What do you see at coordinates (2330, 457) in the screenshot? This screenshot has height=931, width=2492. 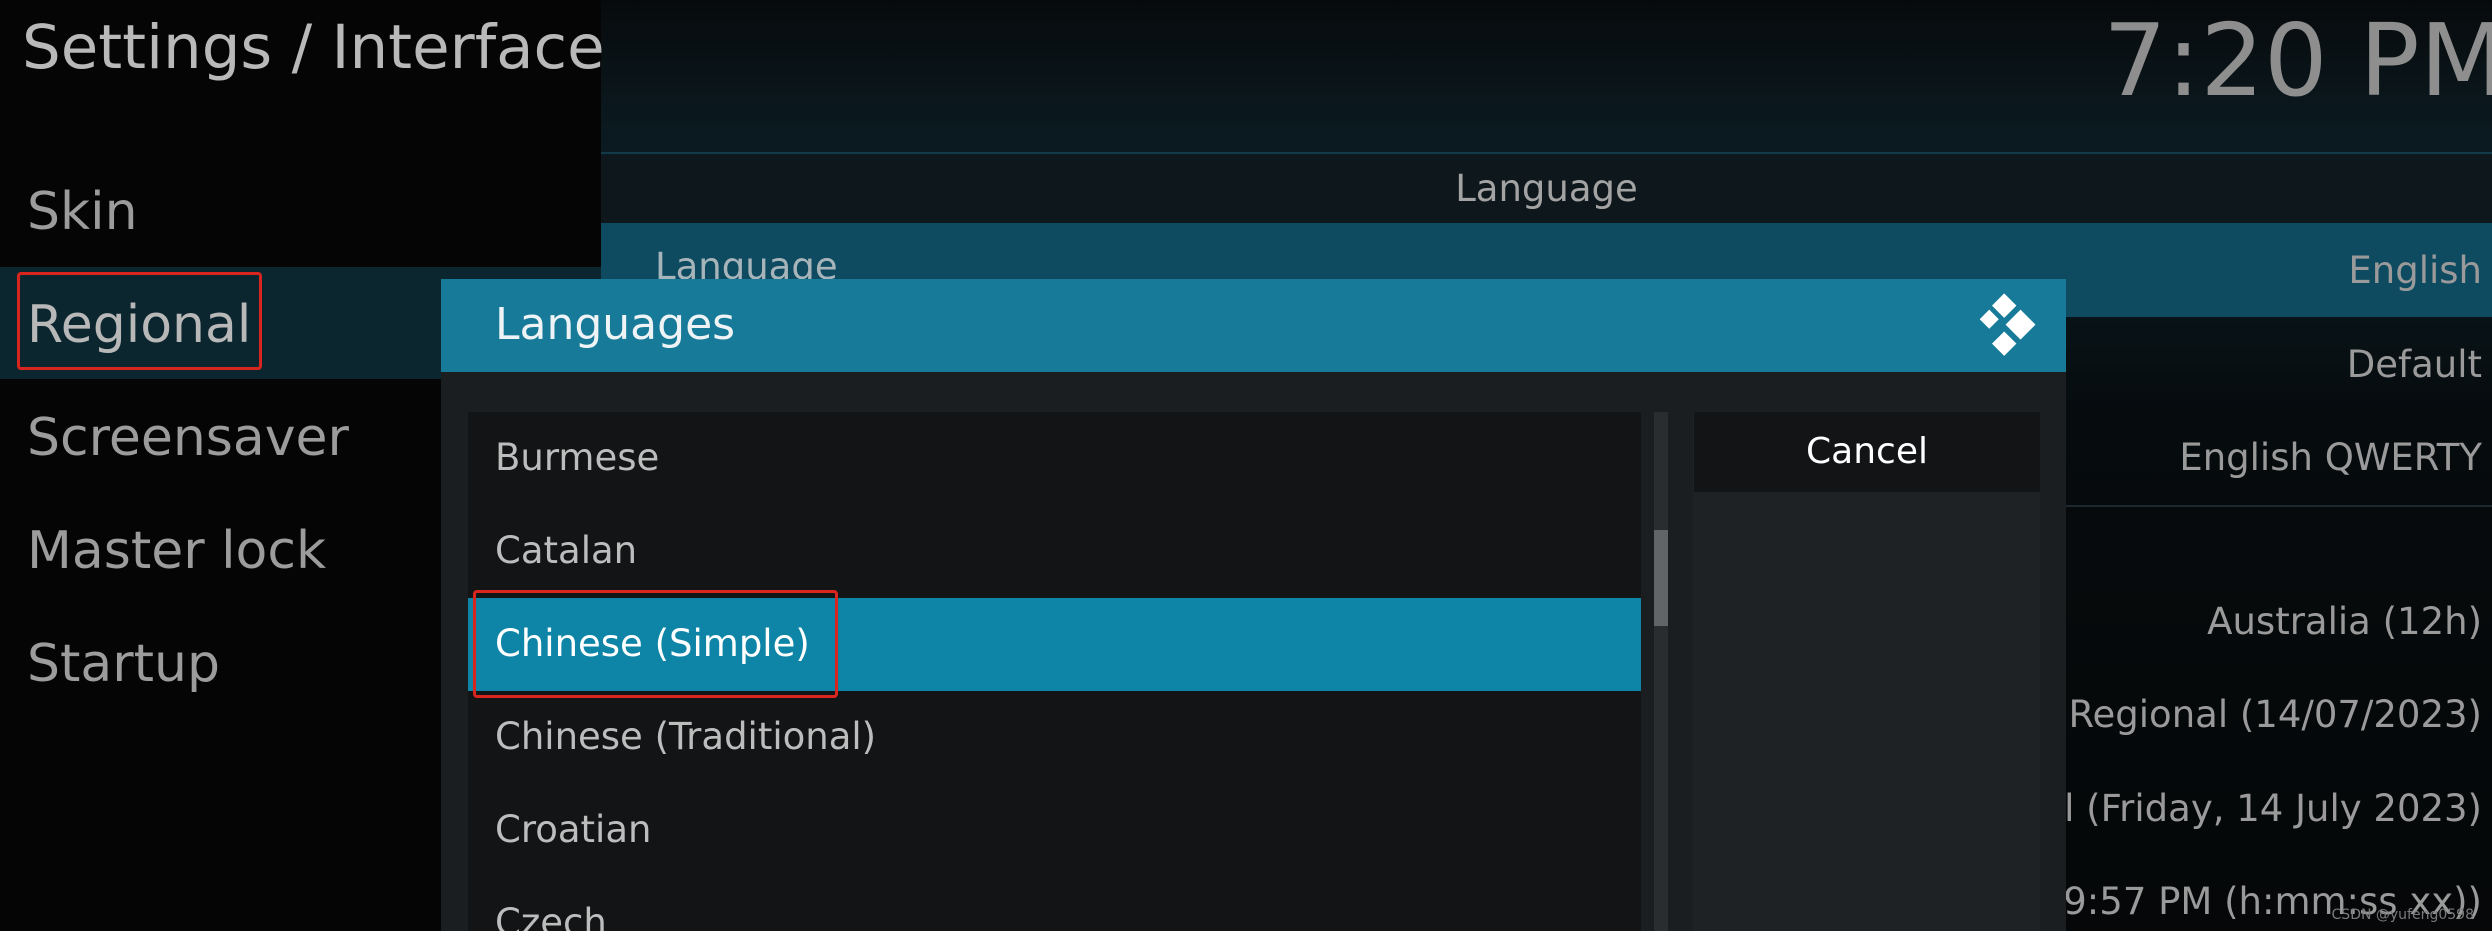 I see `setting-value: English QWERTY` at bounding box center [2330, 457].